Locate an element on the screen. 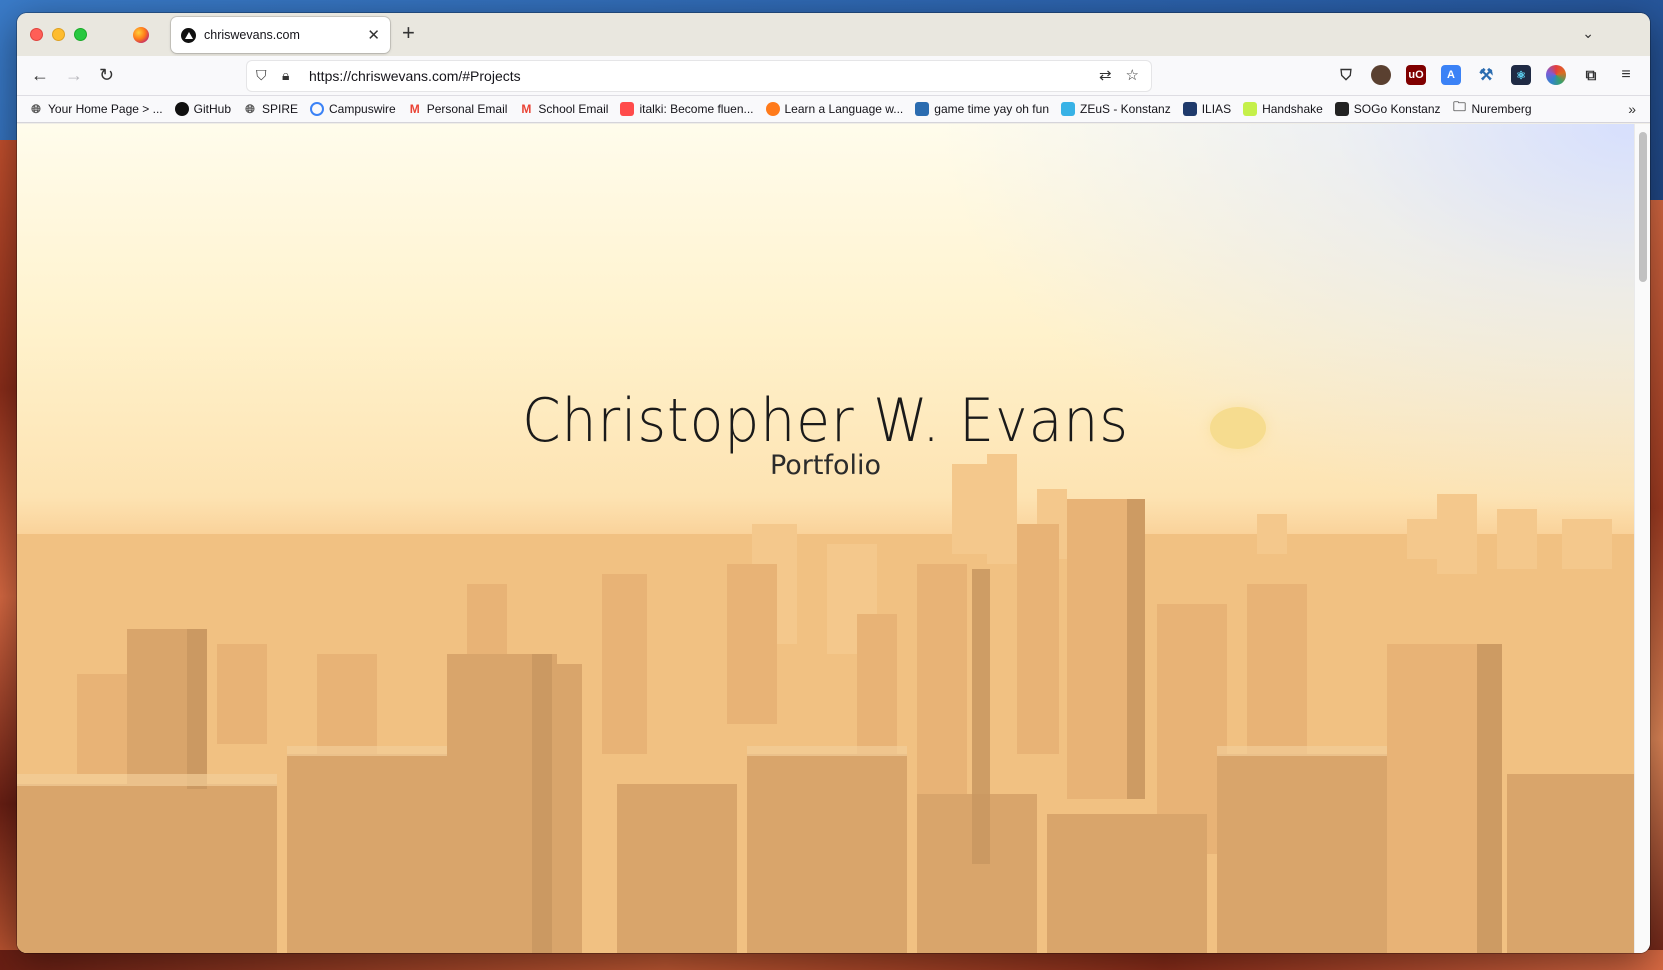 The image size is (1663, 970). zeus-icon is located at coordinates (1068, 109).